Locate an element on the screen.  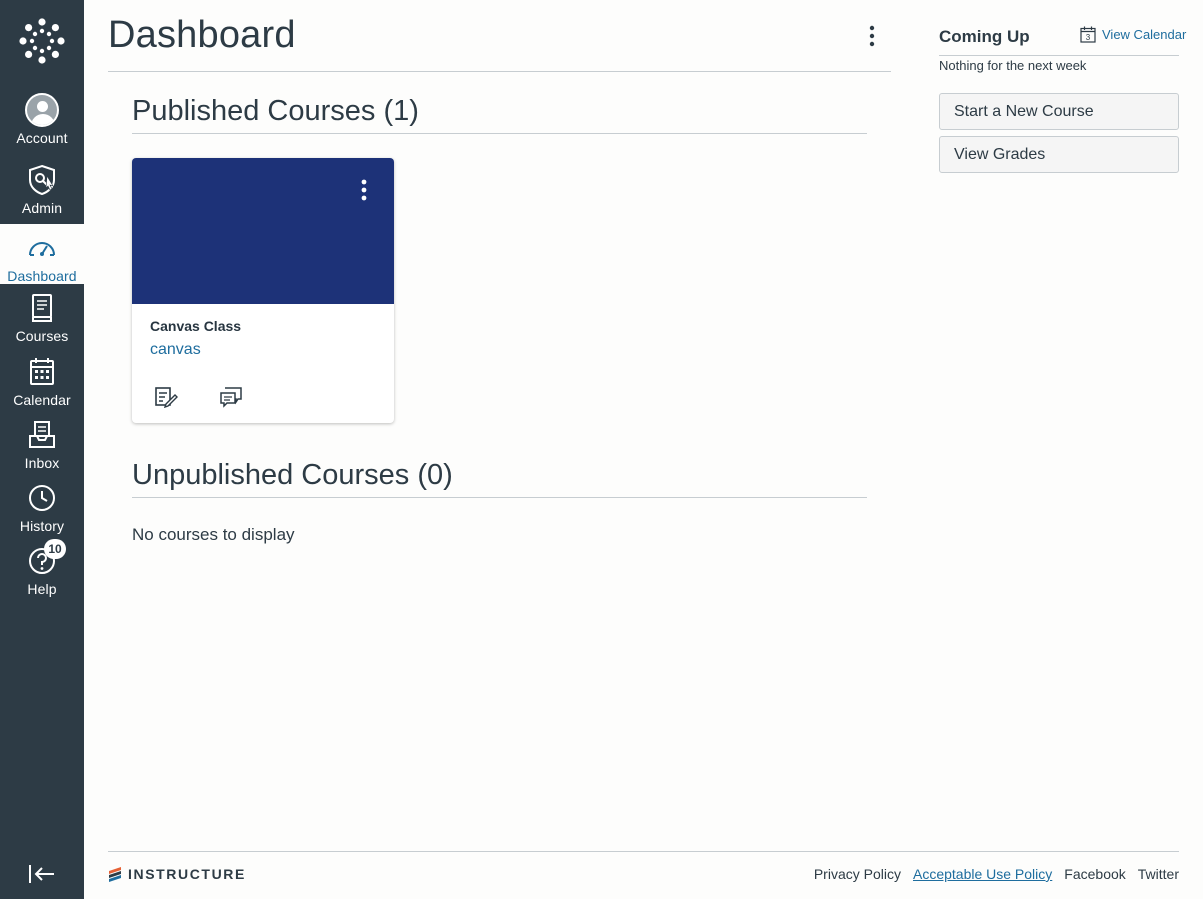
course-card-options-button is located at coordinates (364, 191).